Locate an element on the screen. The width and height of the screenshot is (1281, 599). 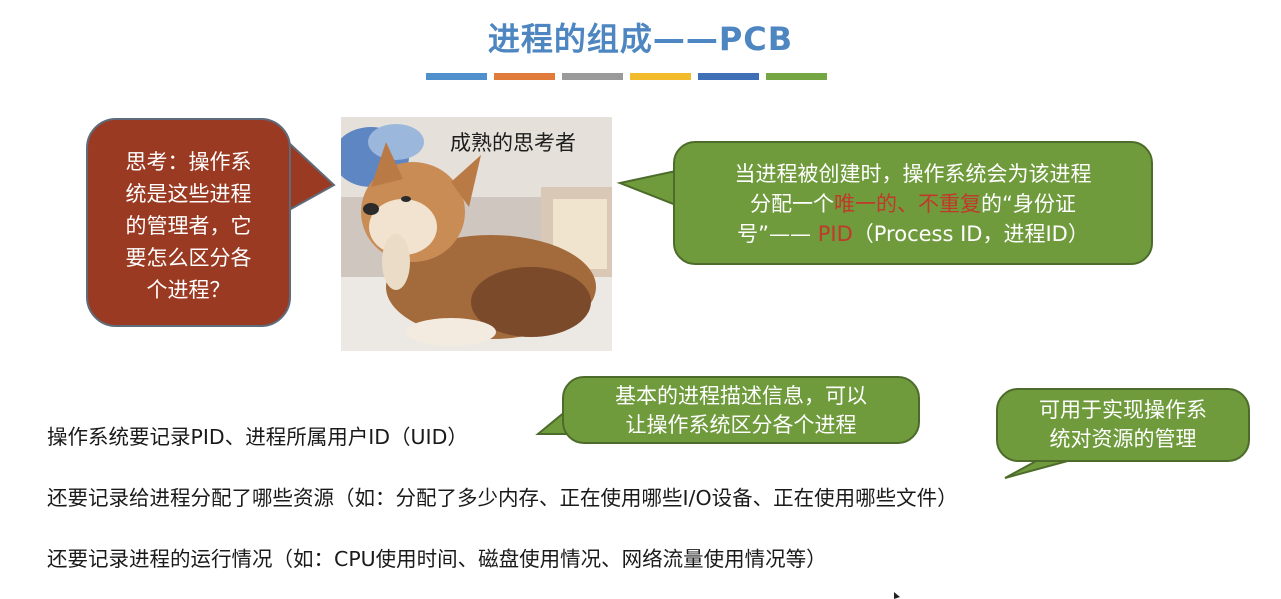
pid-text-c: 号”—— is located at coordinates (777, 234).